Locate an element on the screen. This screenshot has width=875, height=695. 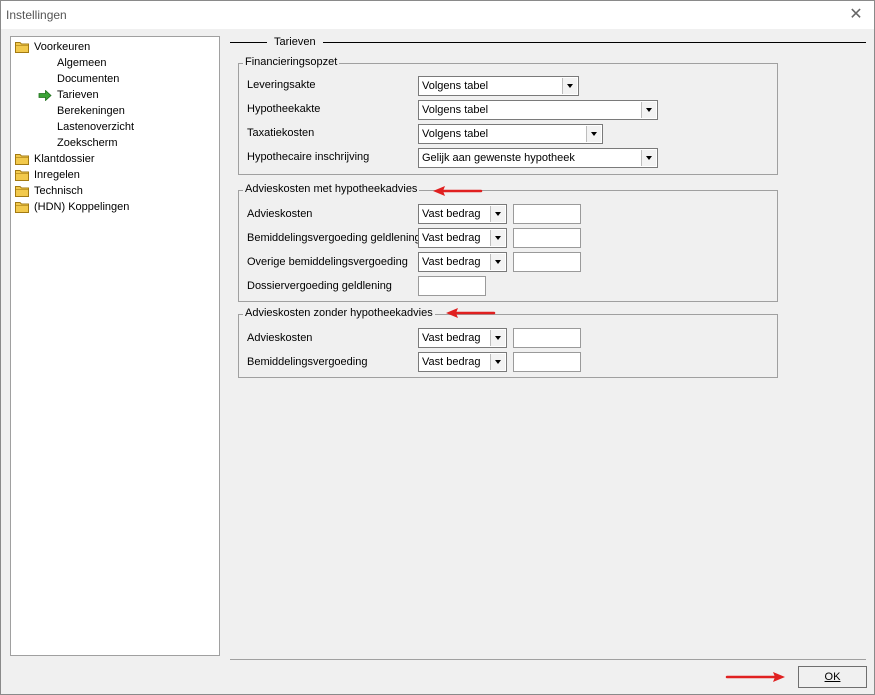
bemiddelingsvergoeding-geldlening-amount-input is located at coordinates (547, 238).